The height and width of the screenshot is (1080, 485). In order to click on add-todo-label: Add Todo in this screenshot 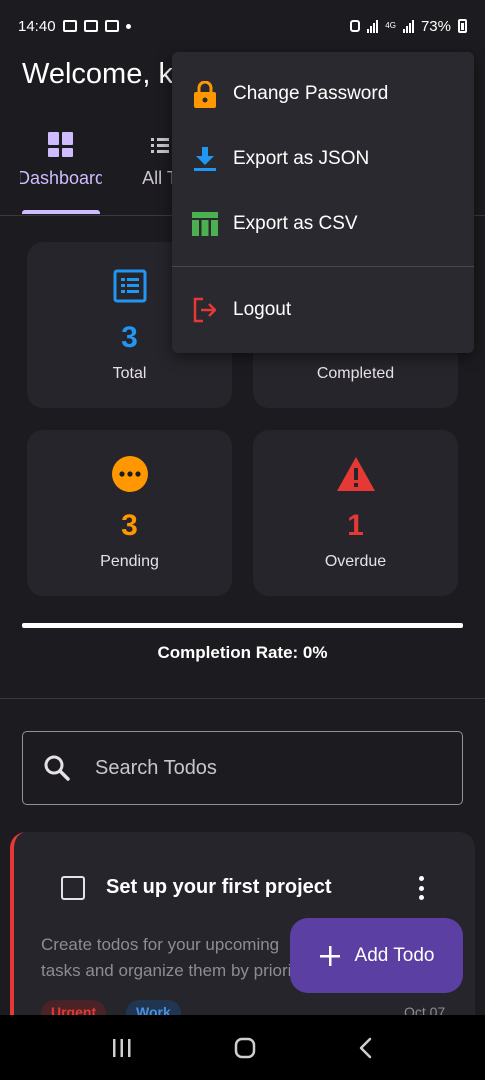, I will do `click(394, 955)`.